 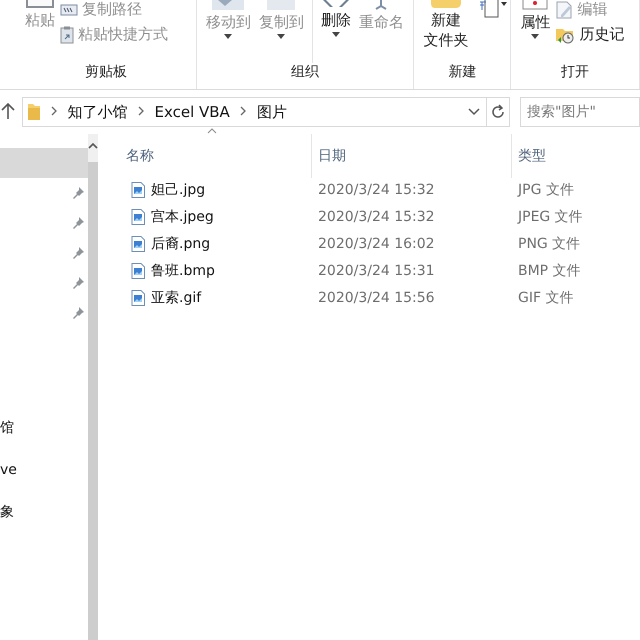 What do you see at coordinates (376, 270) in the screenshot?
I see `date-cell-text: 2020/3/24 15:31` at bounding box center [376, 270].